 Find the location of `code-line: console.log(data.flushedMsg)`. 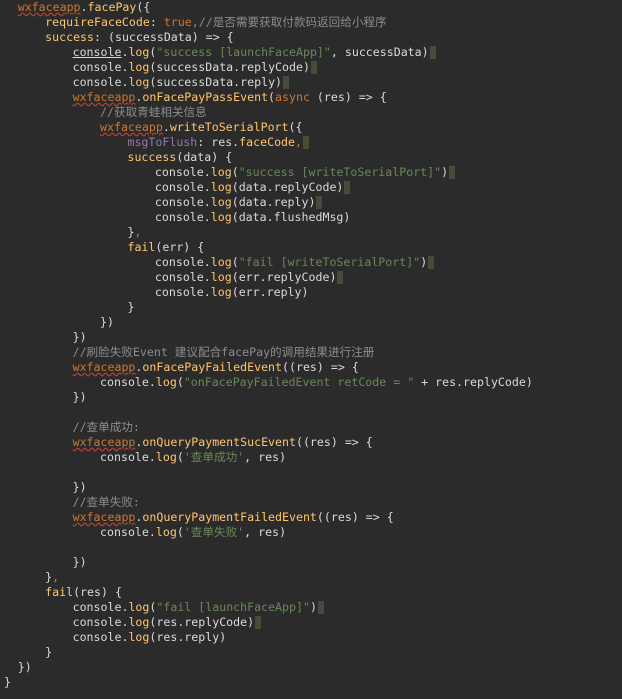

code-line: console.log(data.flushedMsg) is located at coordinates (252, 217).